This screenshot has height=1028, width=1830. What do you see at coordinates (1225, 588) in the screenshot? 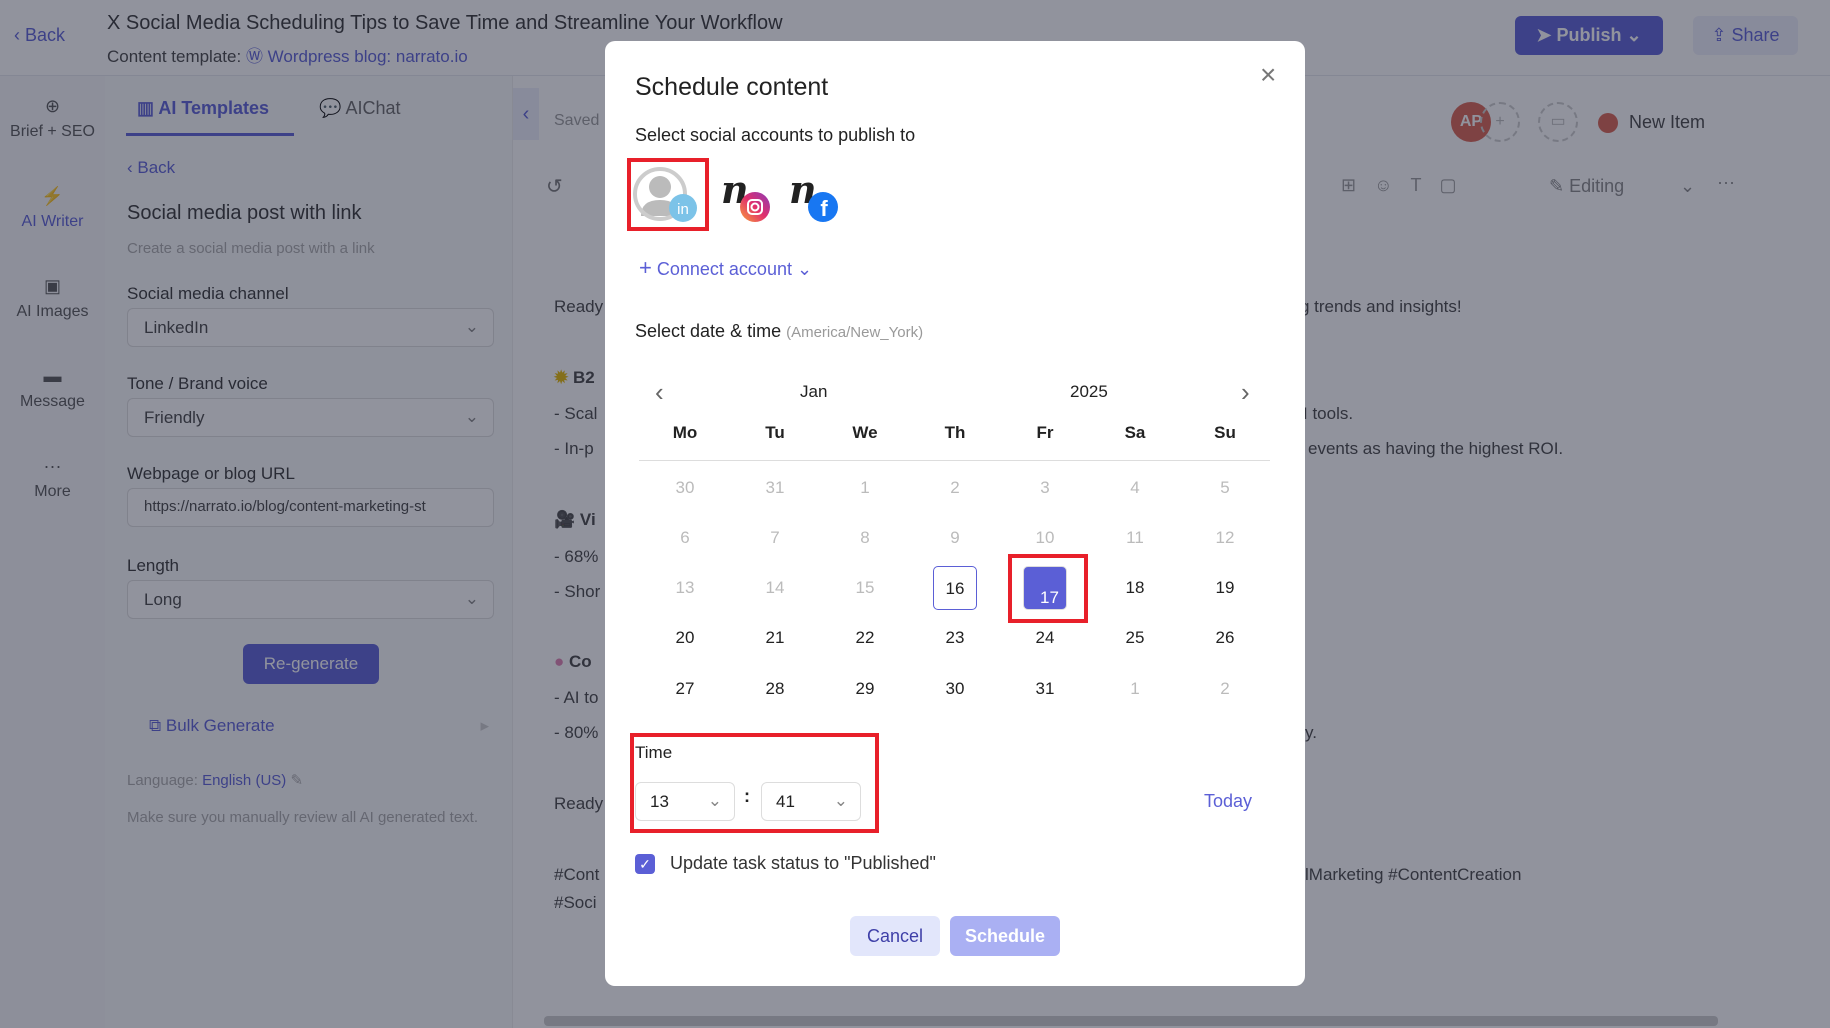
I see `calendar-day: 19` at bounding box center [1225, 588].